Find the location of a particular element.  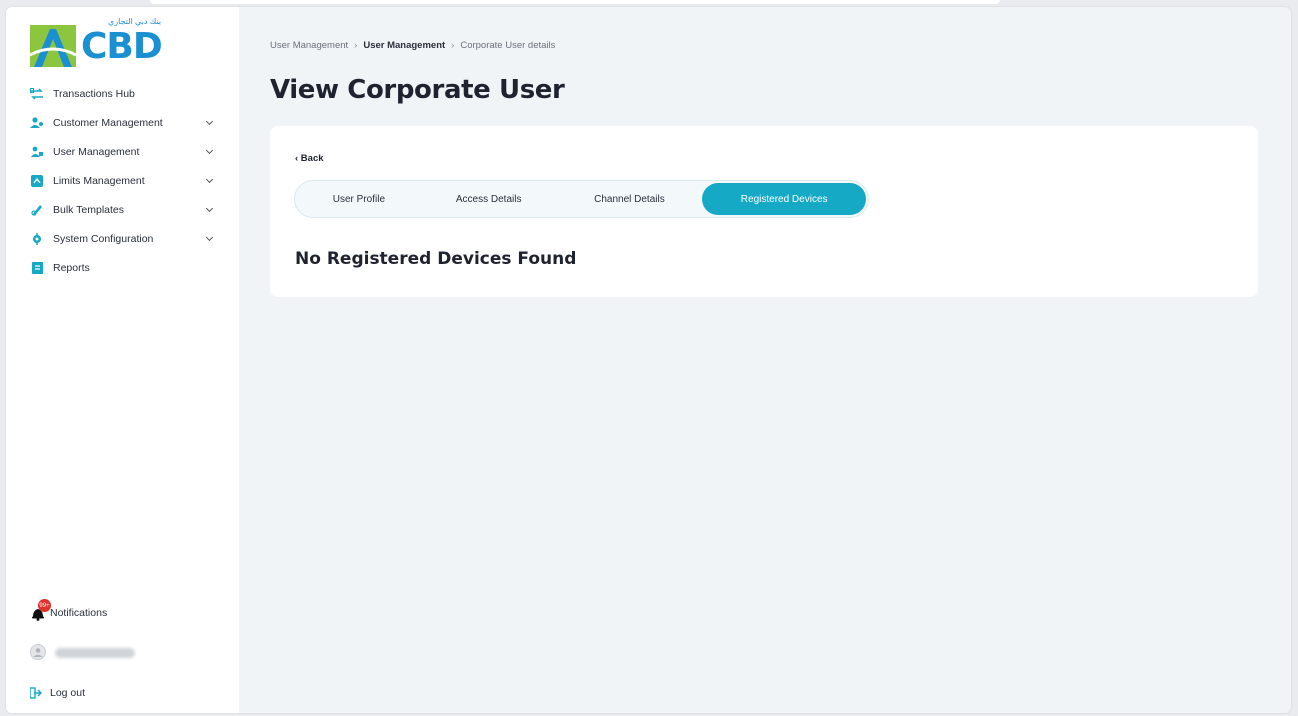

page-title: View Corporate User is located at coordinates (417, 90).